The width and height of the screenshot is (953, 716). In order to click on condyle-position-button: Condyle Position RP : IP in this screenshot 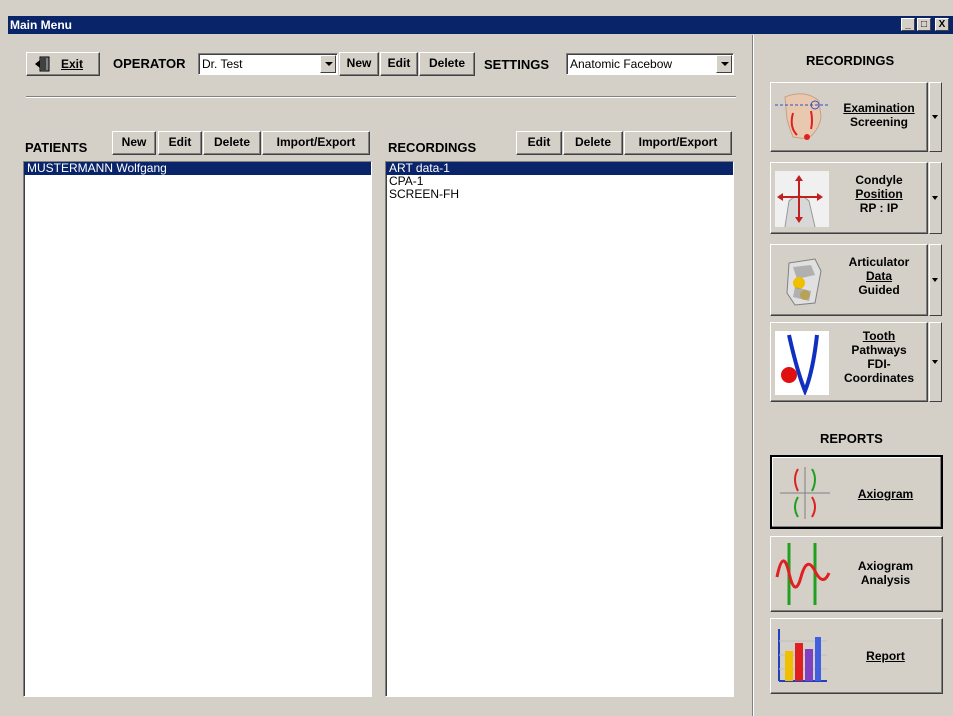, I will do `click(849, 198)`.